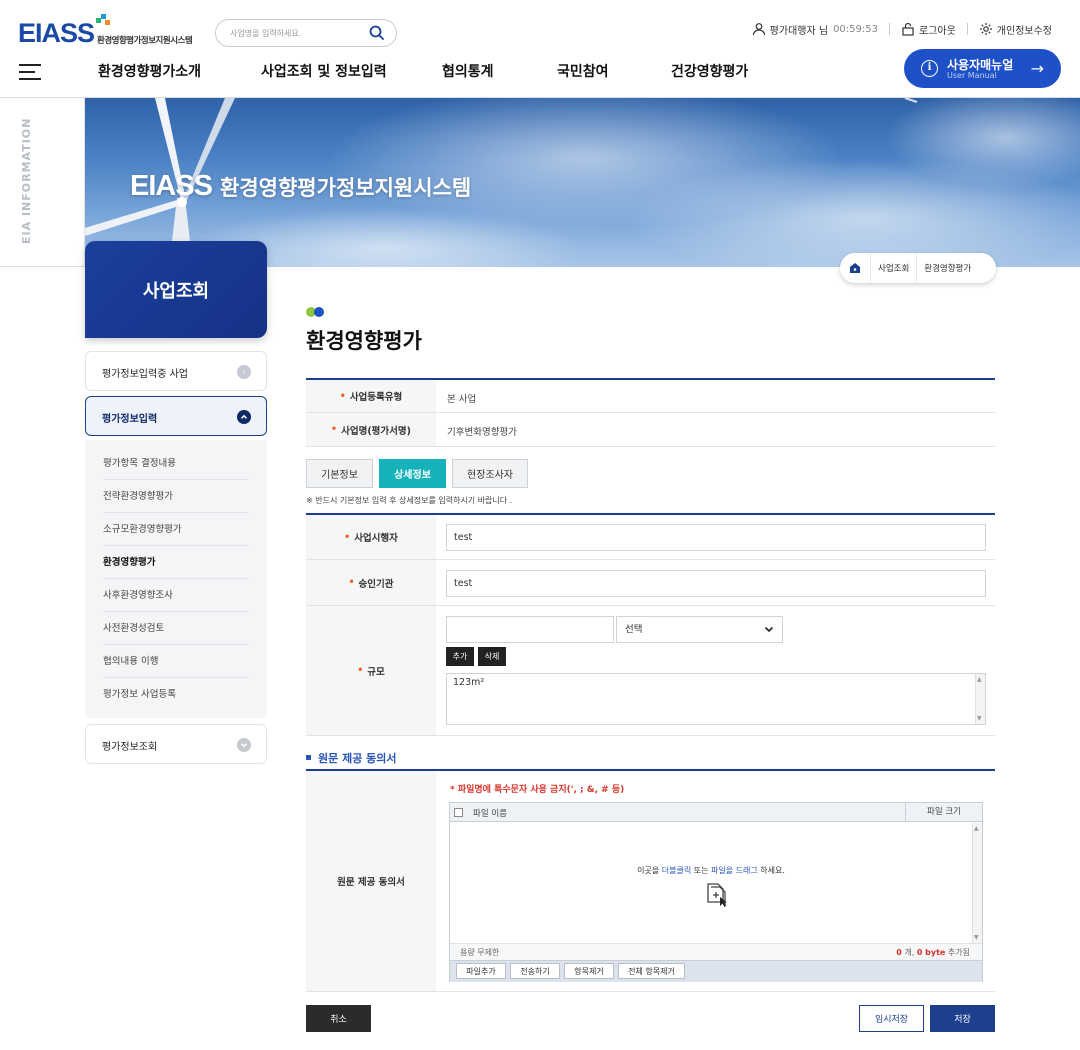 The height and width of the screenshot is (1050, 1080). I want to click on banner-title: EIASS 환경영향평가정보지원시스템, so click(300, 186).